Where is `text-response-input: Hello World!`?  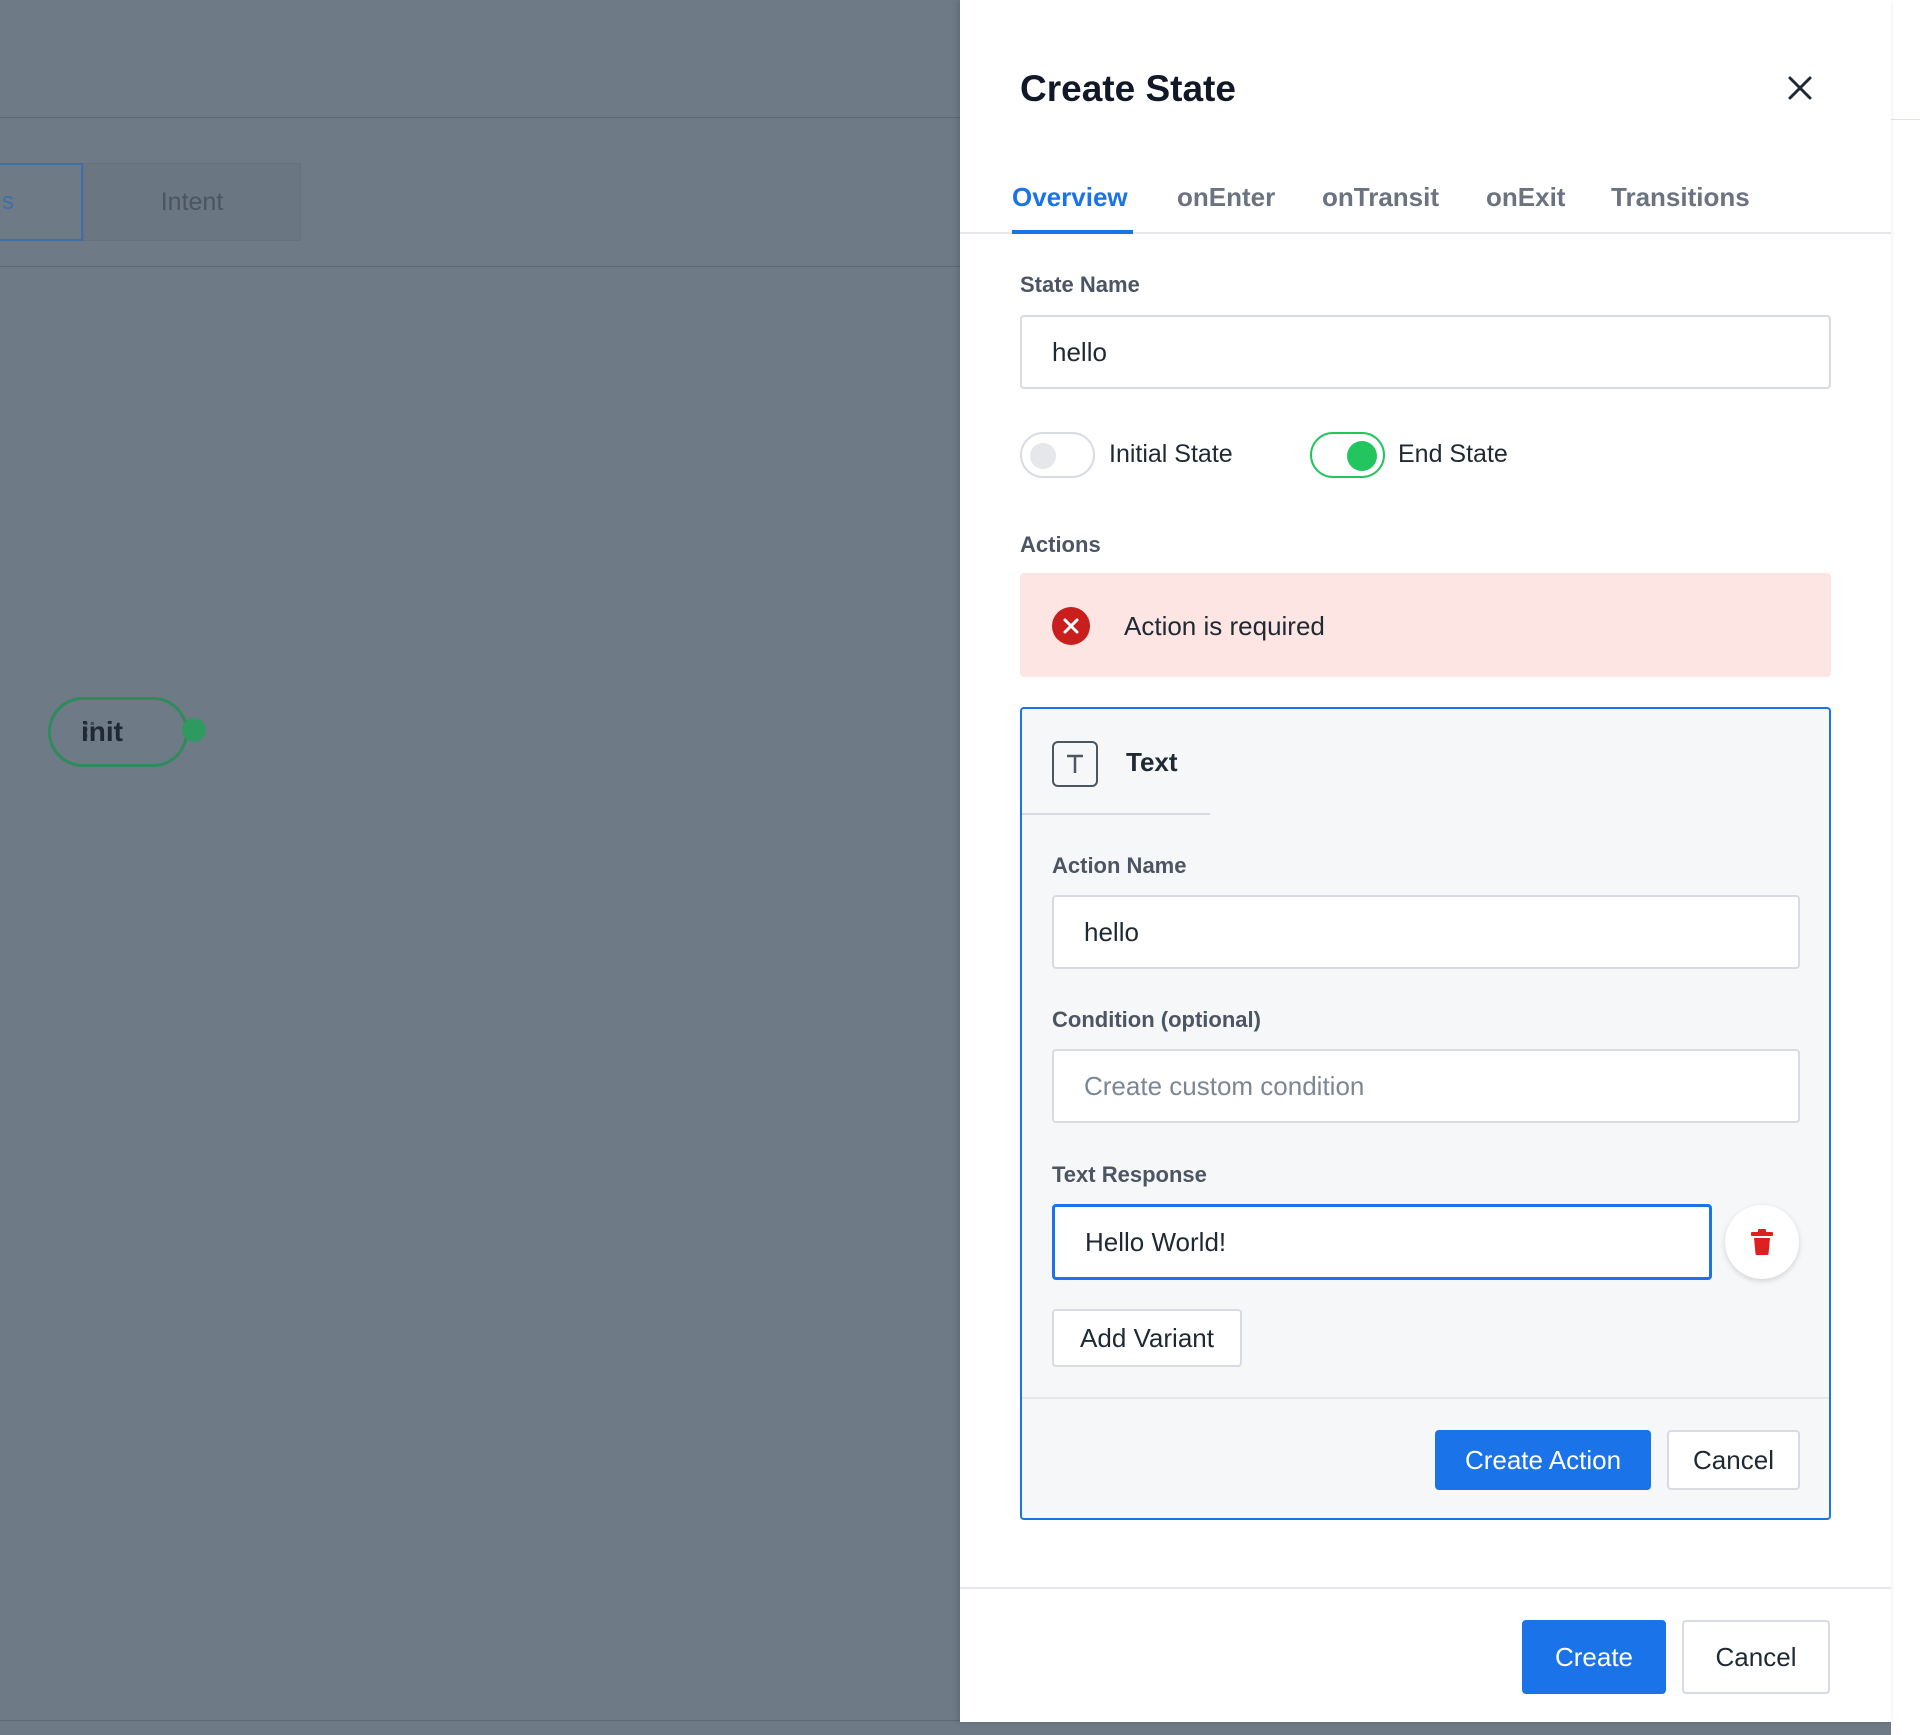 text-response-input: Hello World! is located at coordinates (1382, 1242).